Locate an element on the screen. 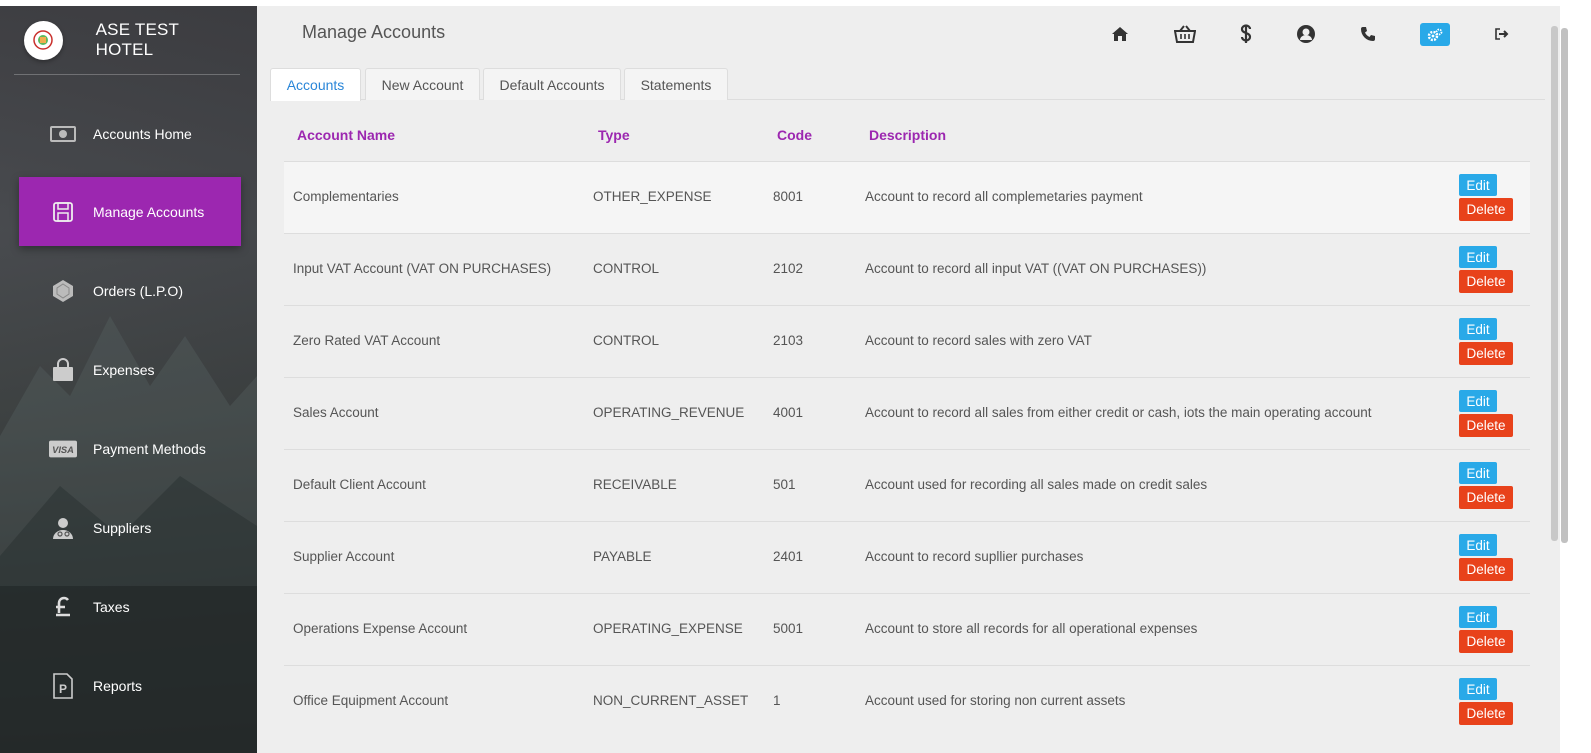 Image resolution: width=1591 pixels, height=753 pixels. scrollbar is located at coordinates (1554, 283).